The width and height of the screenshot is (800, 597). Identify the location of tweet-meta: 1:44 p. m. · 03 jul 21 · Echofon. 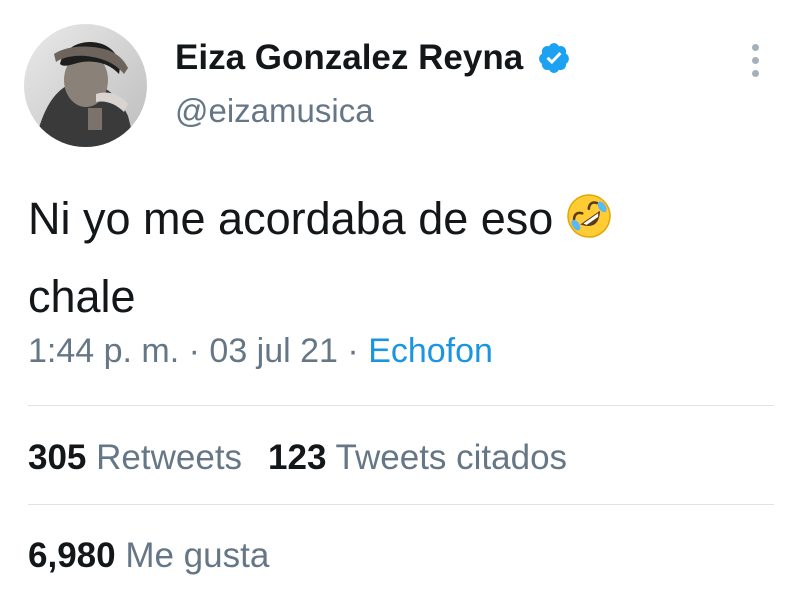
(260, 351).